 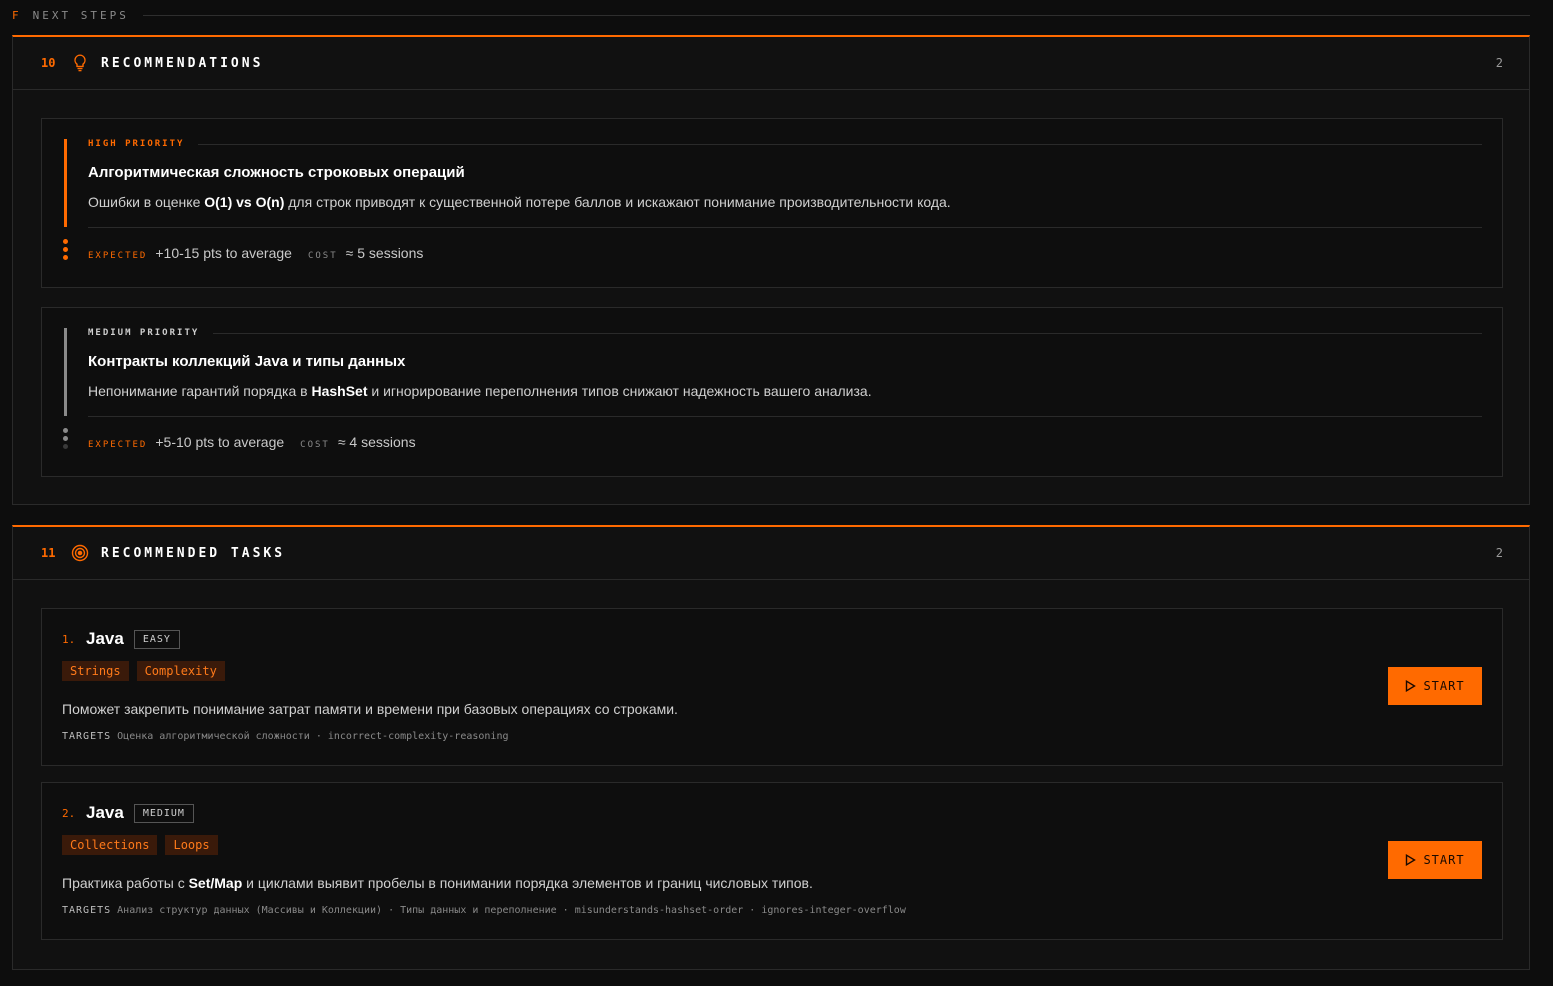 I want to click on task-index: 1., so click(x=69, y=639).